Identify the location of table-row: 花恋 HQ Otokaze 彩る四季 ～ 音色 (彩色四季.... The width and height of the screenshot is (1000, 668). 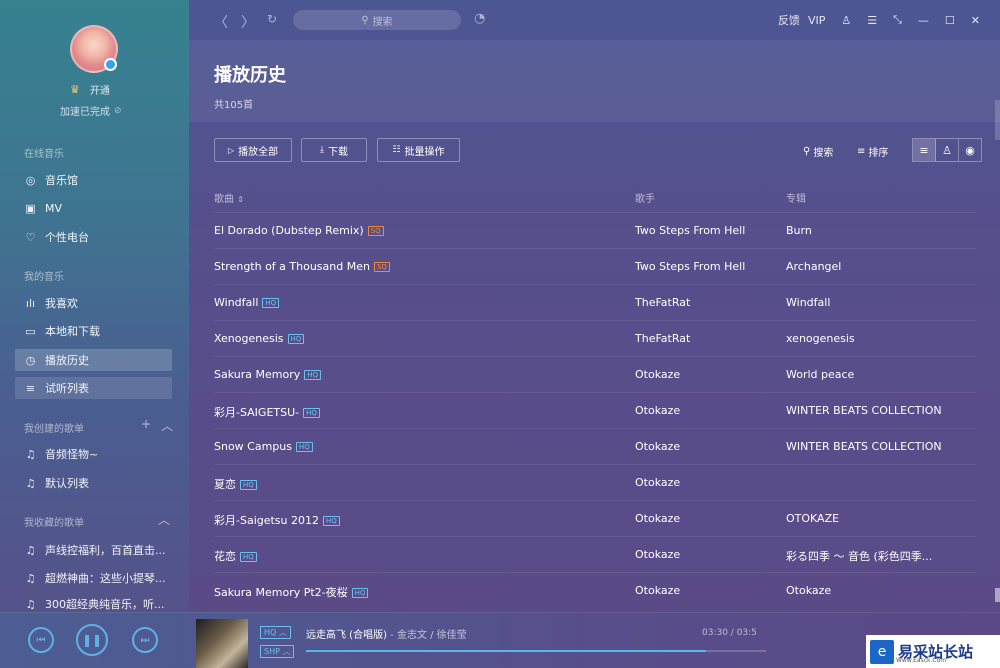
(595, 554).